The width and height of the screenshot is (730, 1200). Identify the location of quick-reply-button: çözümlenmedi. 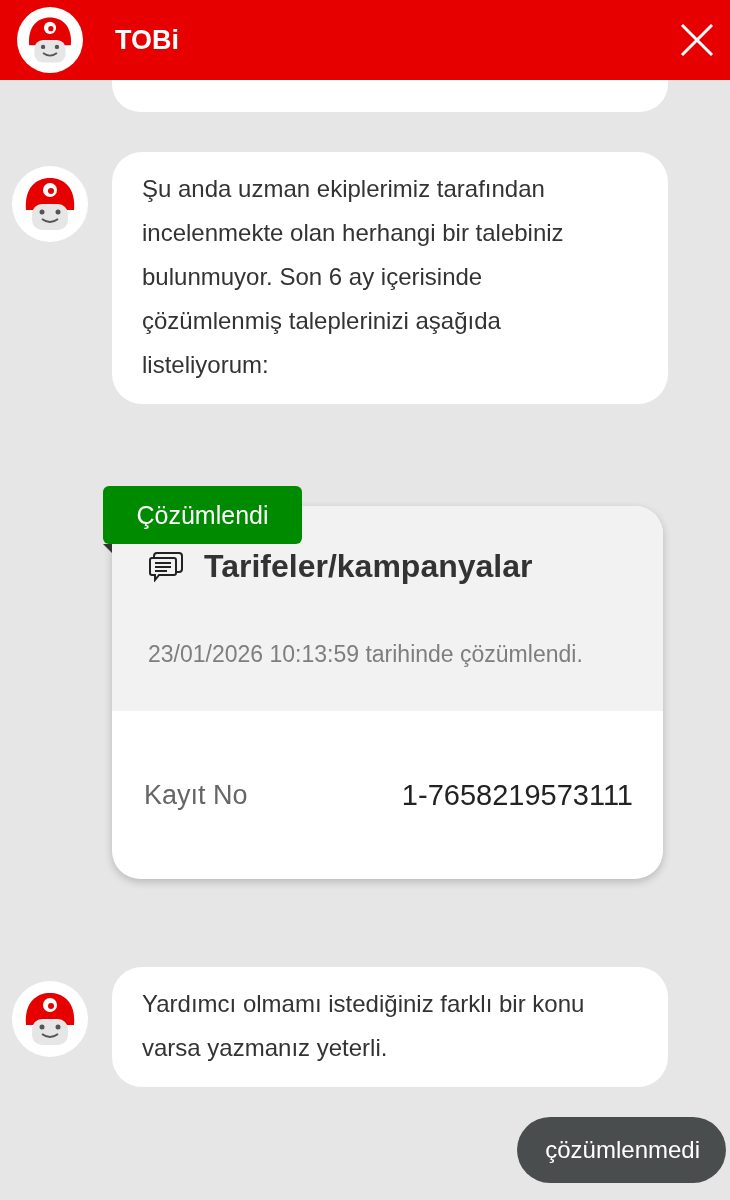
(621, 1150).